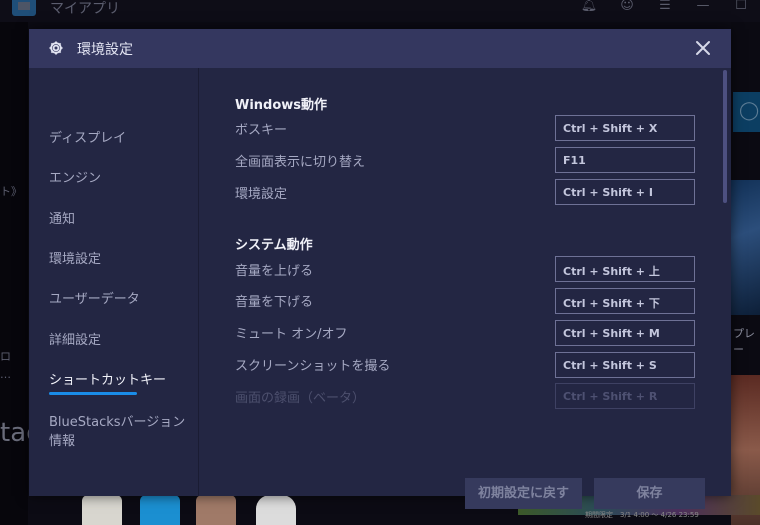 The image size is (760, 525). What do you see at coordinates (741, 8) in the screenshot?
I see `maximize-icon: ☐` at bounding box center [741, 8].